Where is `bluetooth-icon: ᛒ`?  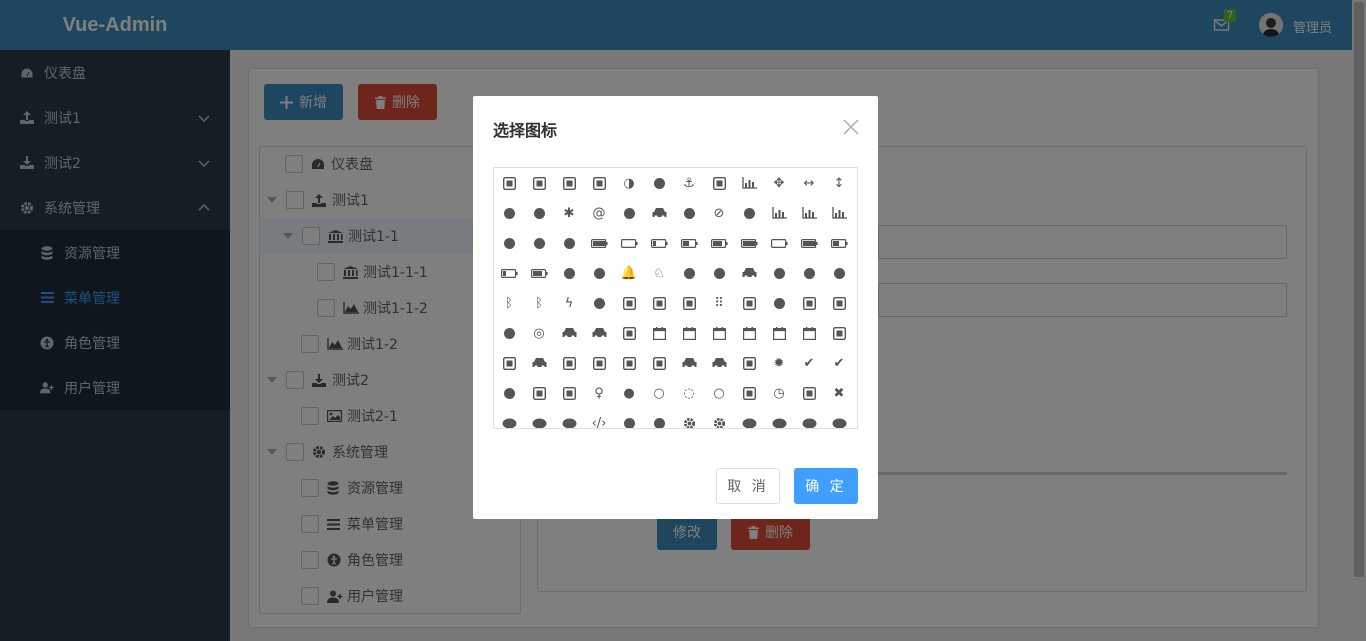
bluetooth-icon: ᛒ is located at coordinates (509, 303).